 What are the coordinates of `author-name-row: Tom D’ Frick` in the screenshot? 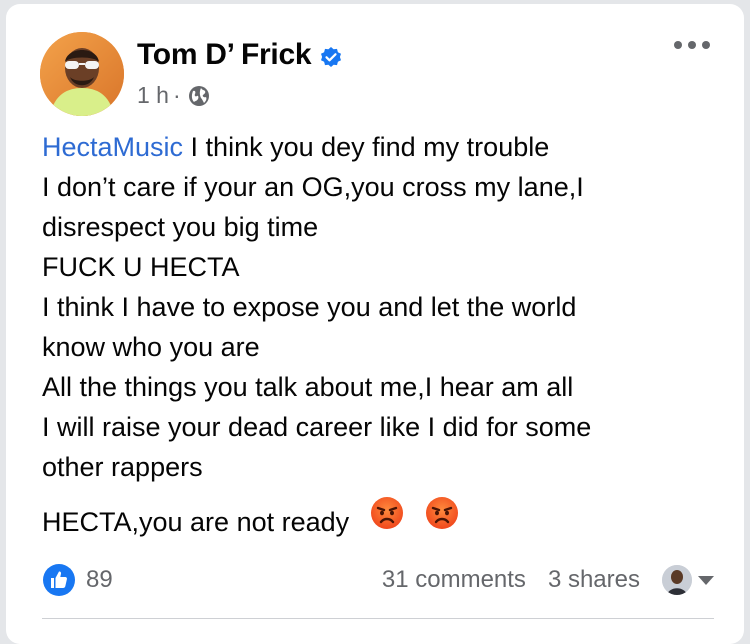 It's located at (240, 55).